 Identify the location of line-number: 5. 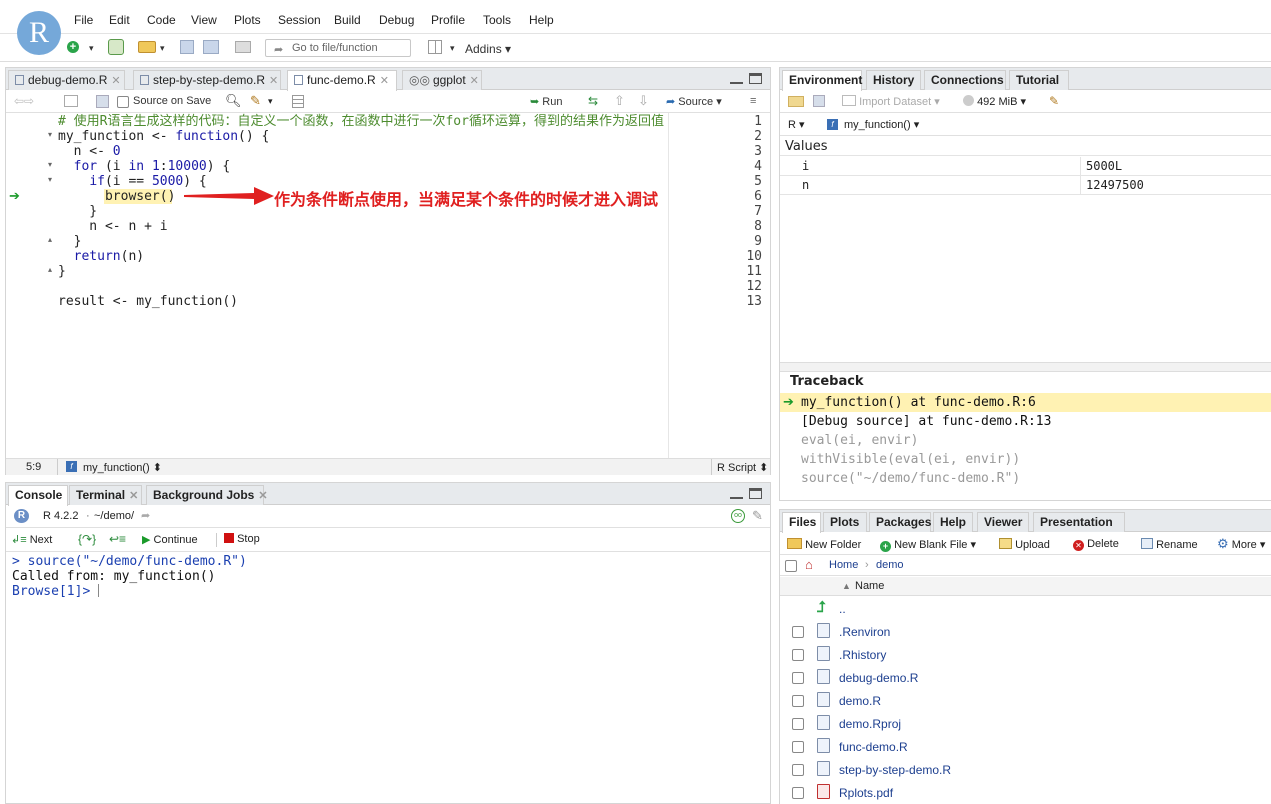
(742, 181).